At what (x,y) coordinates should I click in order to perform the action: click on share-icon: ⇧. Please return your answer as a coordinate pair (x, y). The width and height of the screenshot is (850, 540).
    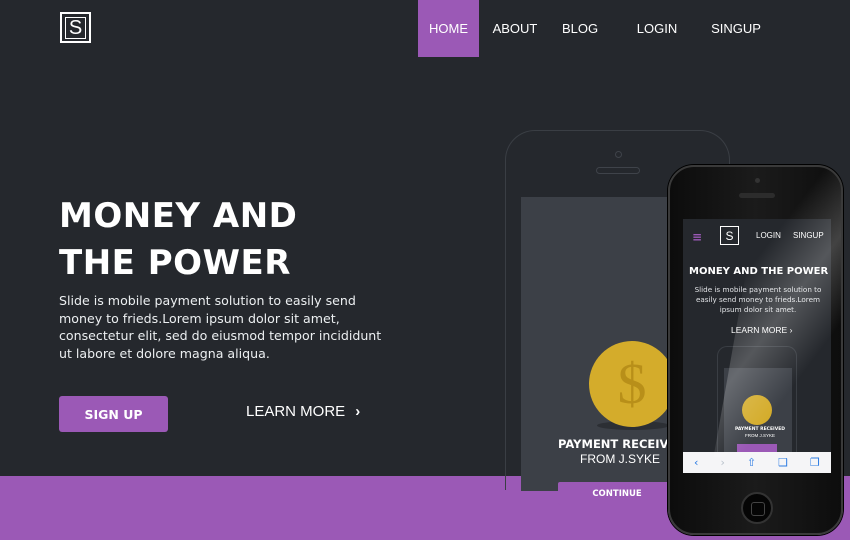
    Looking at the image, I should click on (751, 462).